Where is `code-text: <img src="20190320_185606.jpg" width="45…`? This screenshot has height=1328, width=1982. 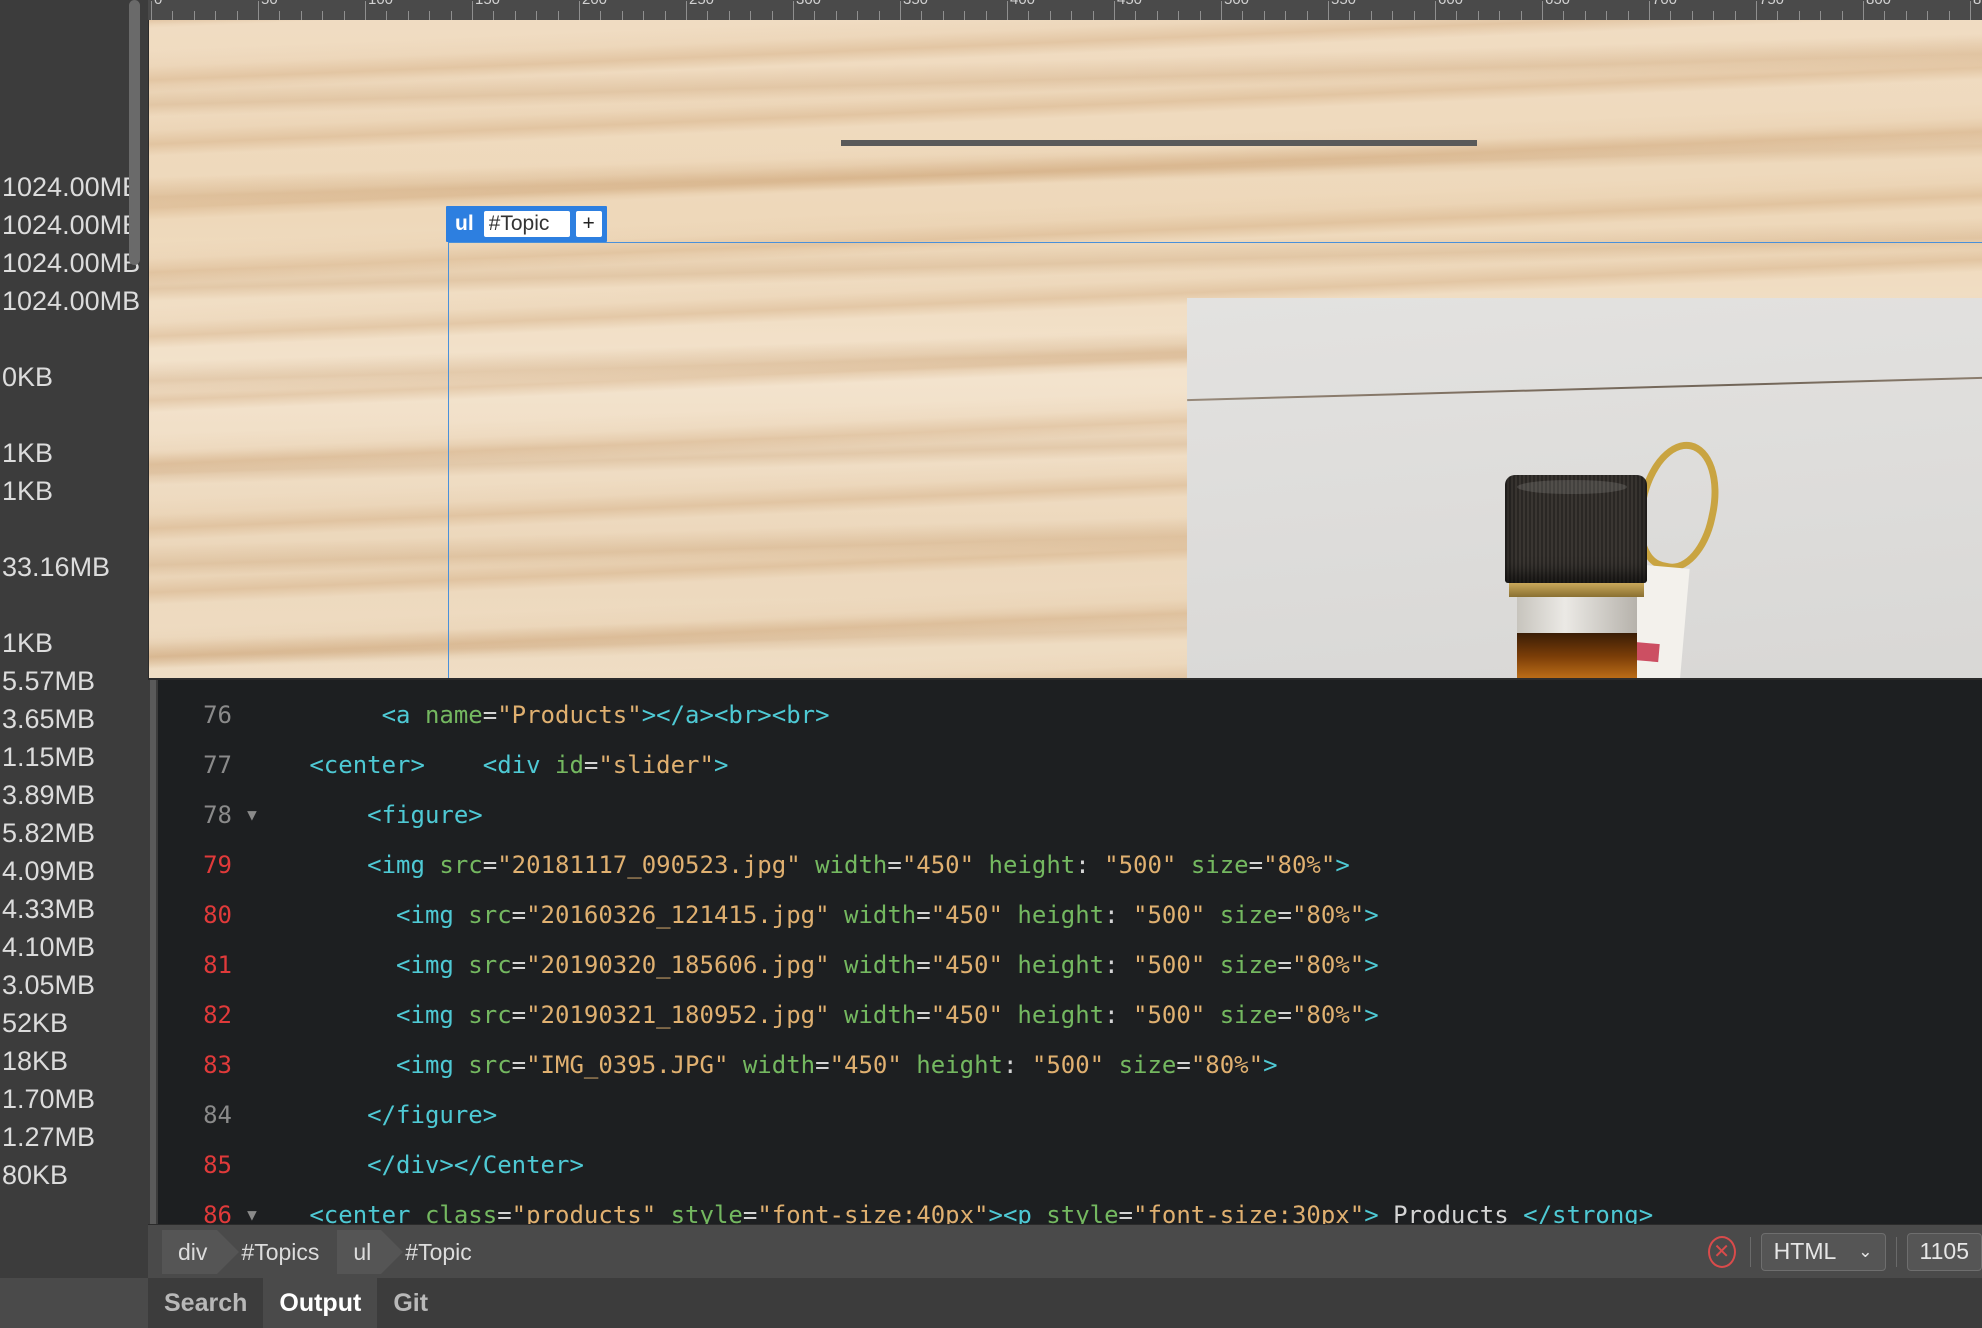 code-text: <img src="20190320_185606.jpg" width="45… is located at coordinates (887, 965).